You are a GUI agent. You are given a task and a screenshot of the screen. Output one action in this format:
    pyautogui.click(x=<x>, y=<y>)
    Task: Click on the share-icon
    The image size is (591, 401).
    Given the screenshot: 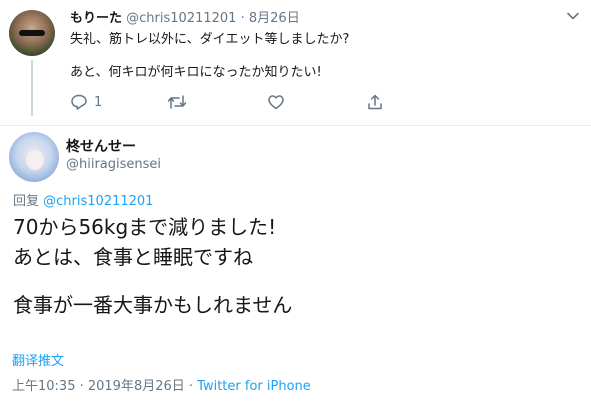 What is the action you would take?
    pyautogui.click(x=375, y=102)
    